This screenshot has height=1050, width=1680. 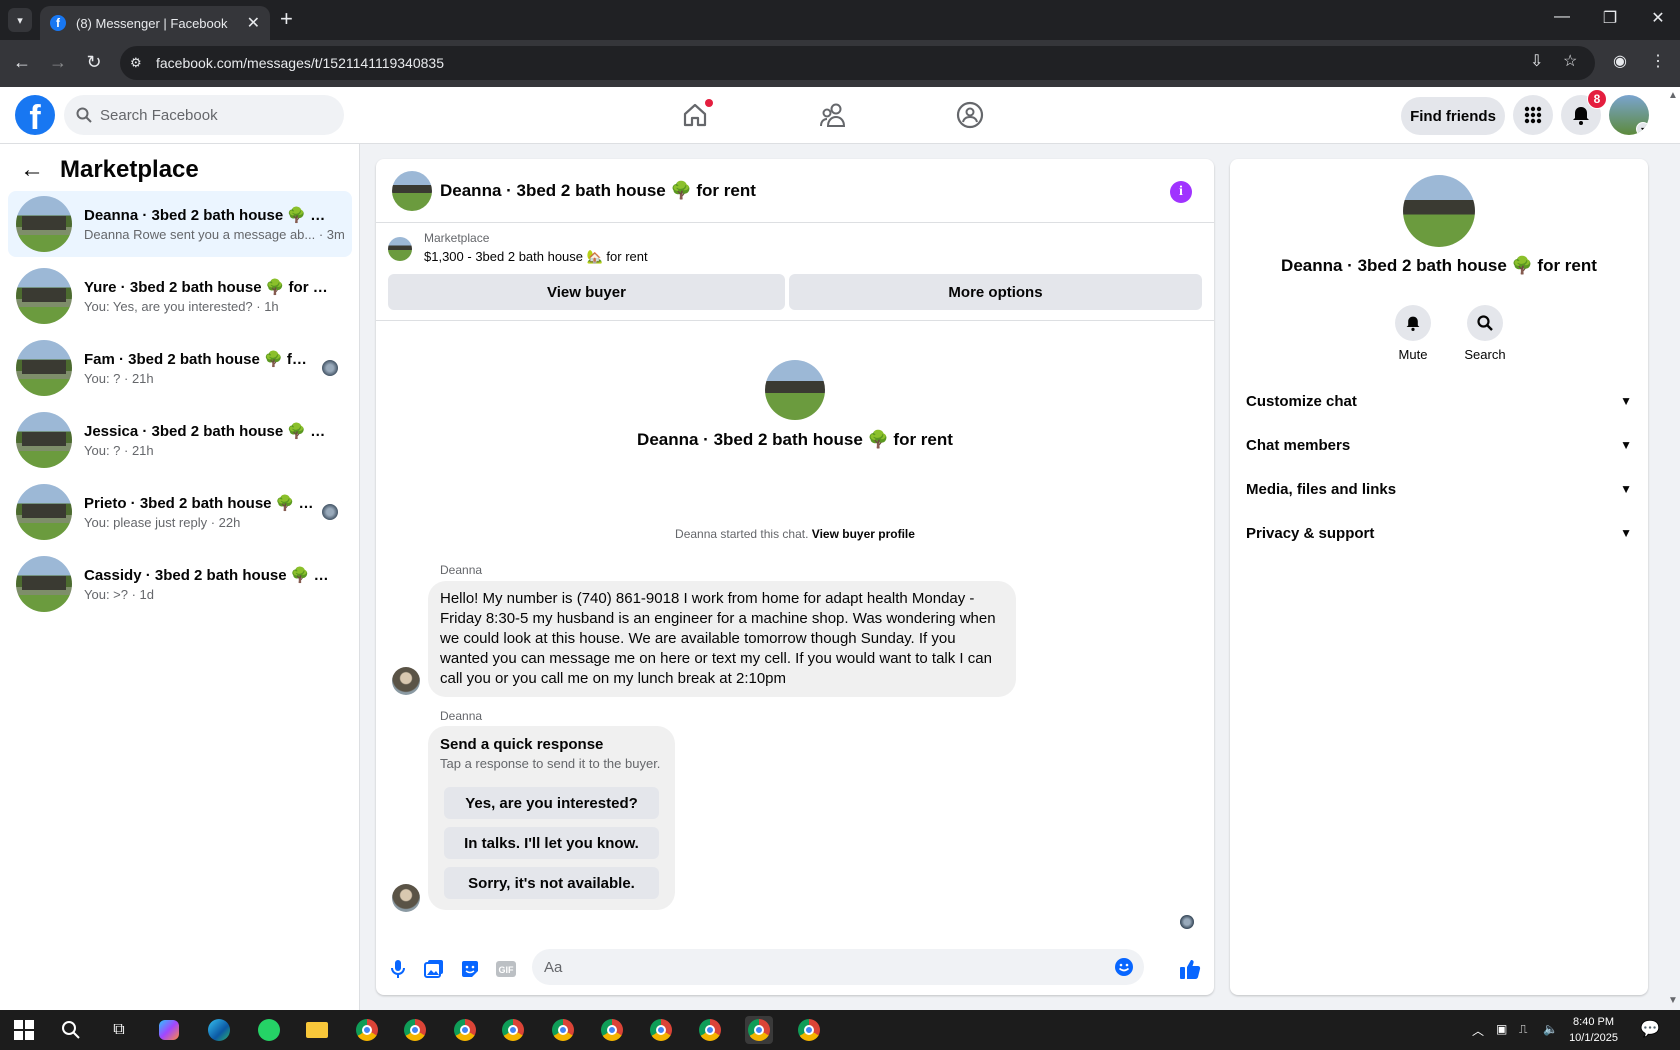 What do you see at coordinates (1181, 192) in the screenshot?
I see `info-icon: i` at bounding box center [1181, 192].